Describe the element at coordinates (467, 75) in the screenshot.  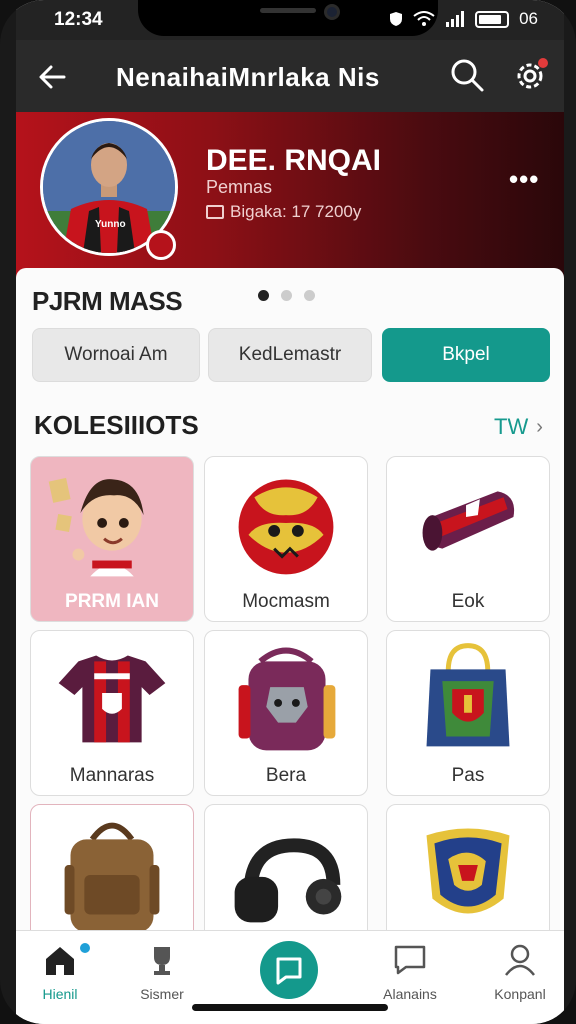
I see `search-icon` at that location.